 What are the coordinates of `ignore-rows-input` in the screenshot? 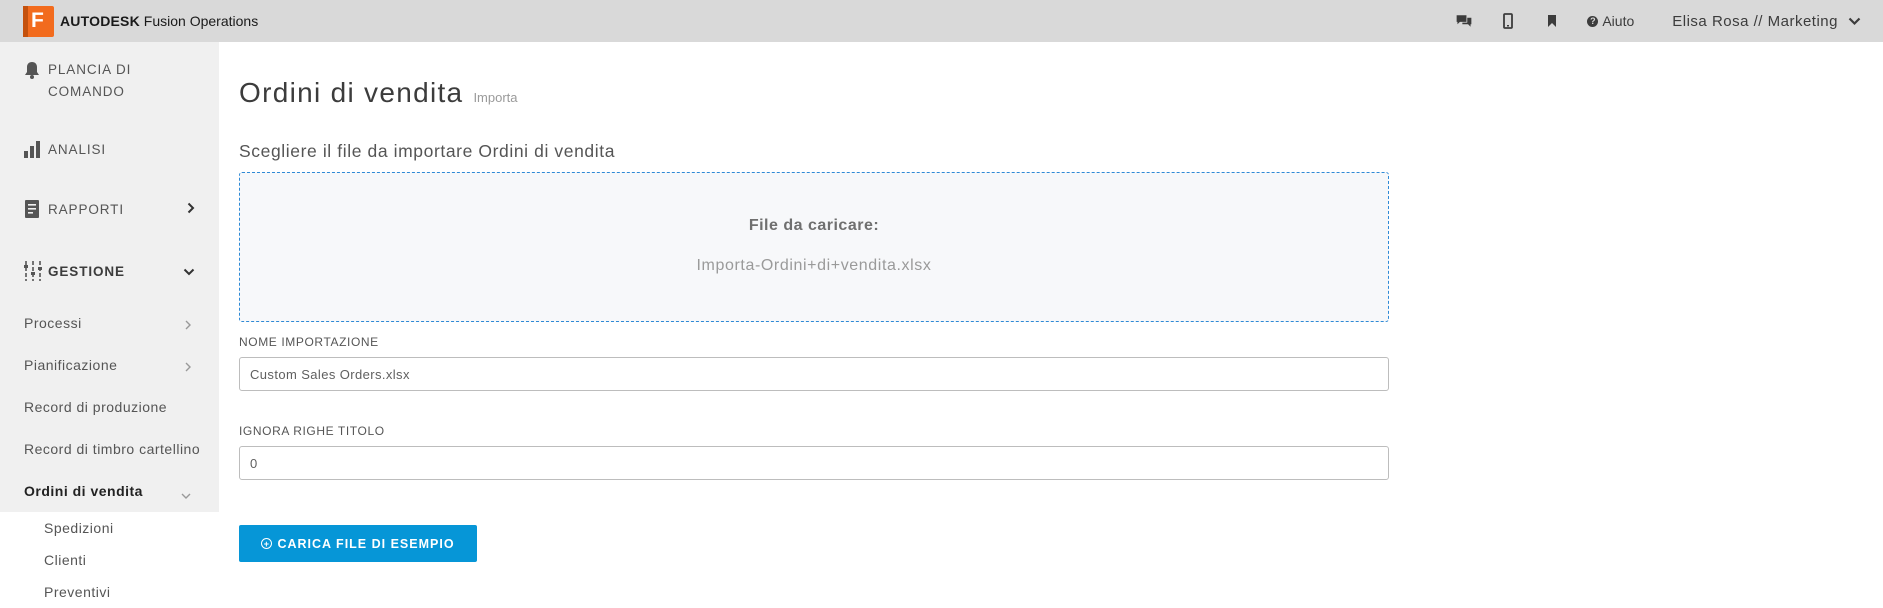 It's located at (814, 463).